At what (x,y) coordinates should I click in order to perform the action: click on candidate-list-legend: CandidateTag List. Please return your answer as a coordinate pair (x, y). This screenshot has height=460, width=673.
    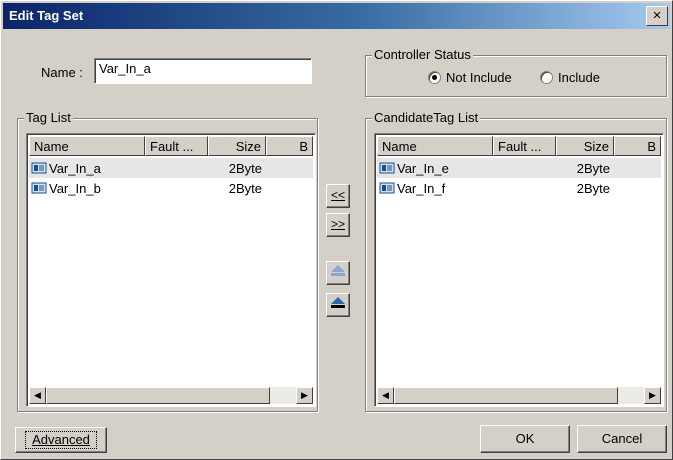
    Looking at the image, I should click on (426, 117).